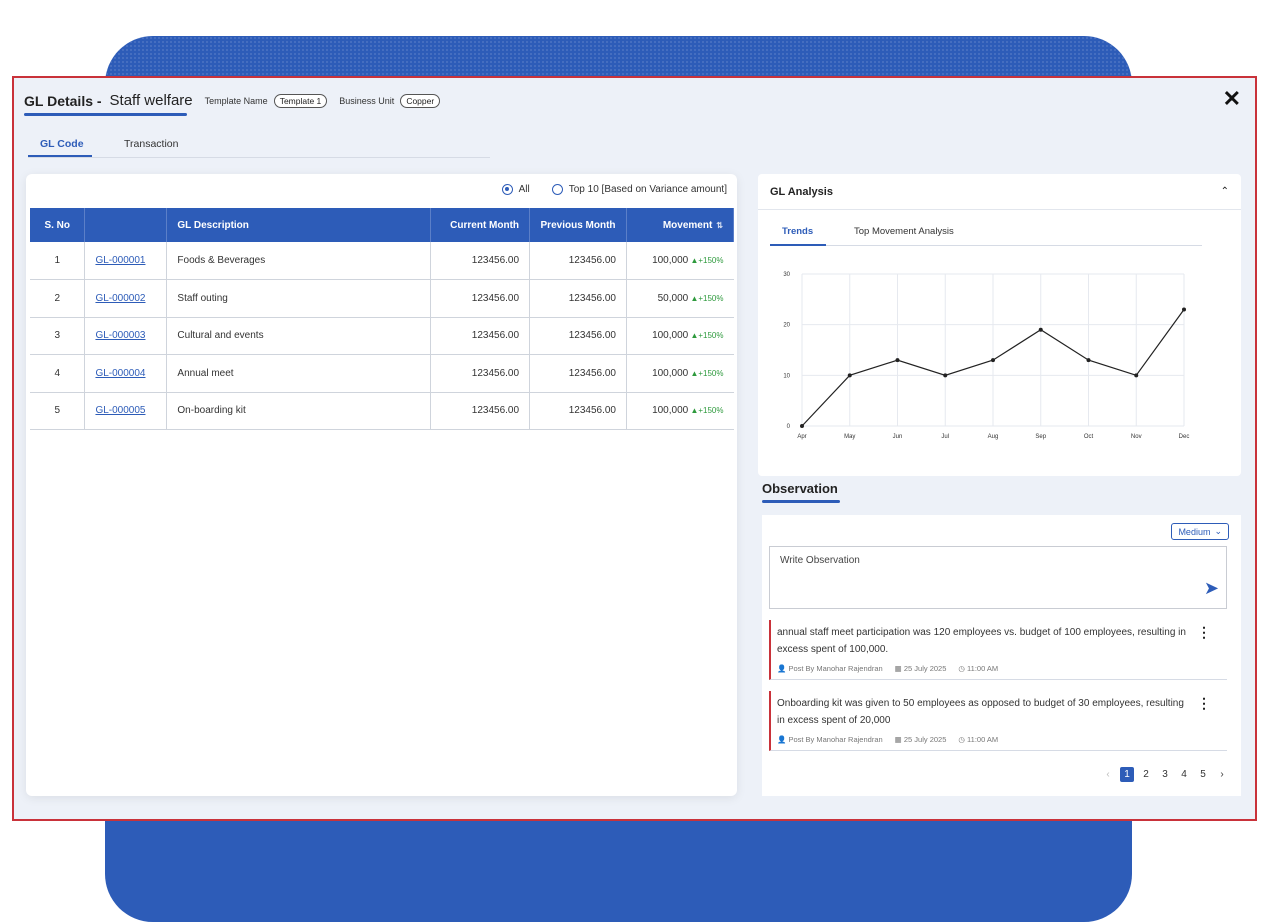 The width and height of the screenshot is (1264, 922). Describe the element at coordinates (801, 437) in the screenshot. I see `x-tick-label: Apr` at that location.